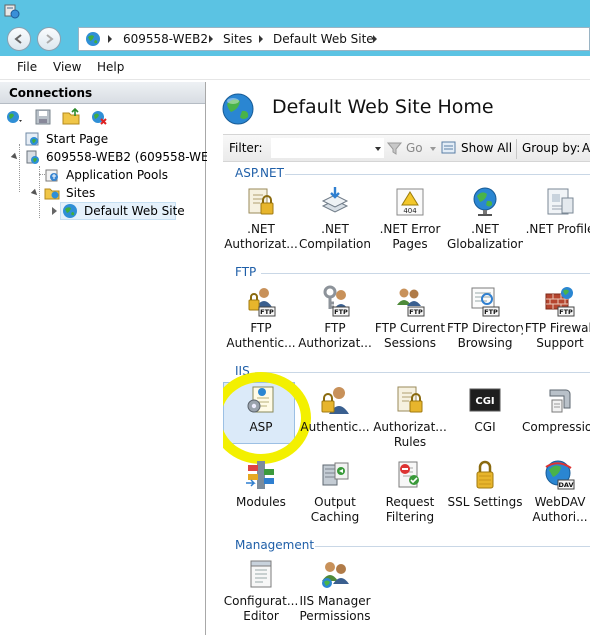  I want to click on feature-label: .NET Compilation, so click(335, 236).